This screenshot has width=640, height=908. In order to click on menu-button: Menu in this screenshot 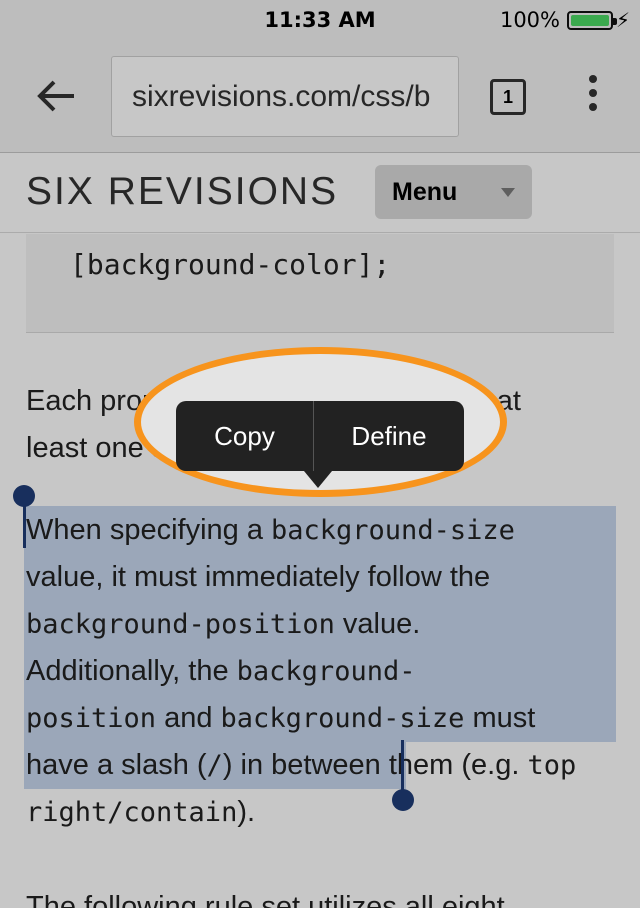, I will do `click(453, 192)`.